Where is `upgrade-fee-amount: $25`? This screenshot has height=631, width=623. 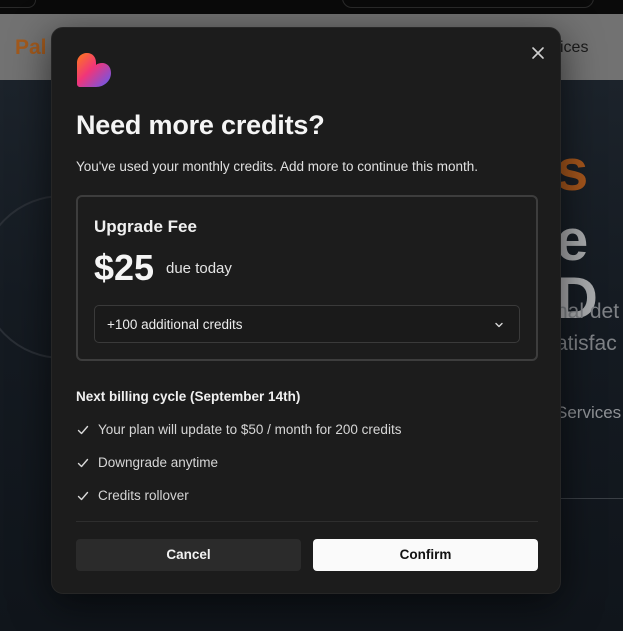
upgrade-fee-amount: $25 is located at coordinates (124, 267).